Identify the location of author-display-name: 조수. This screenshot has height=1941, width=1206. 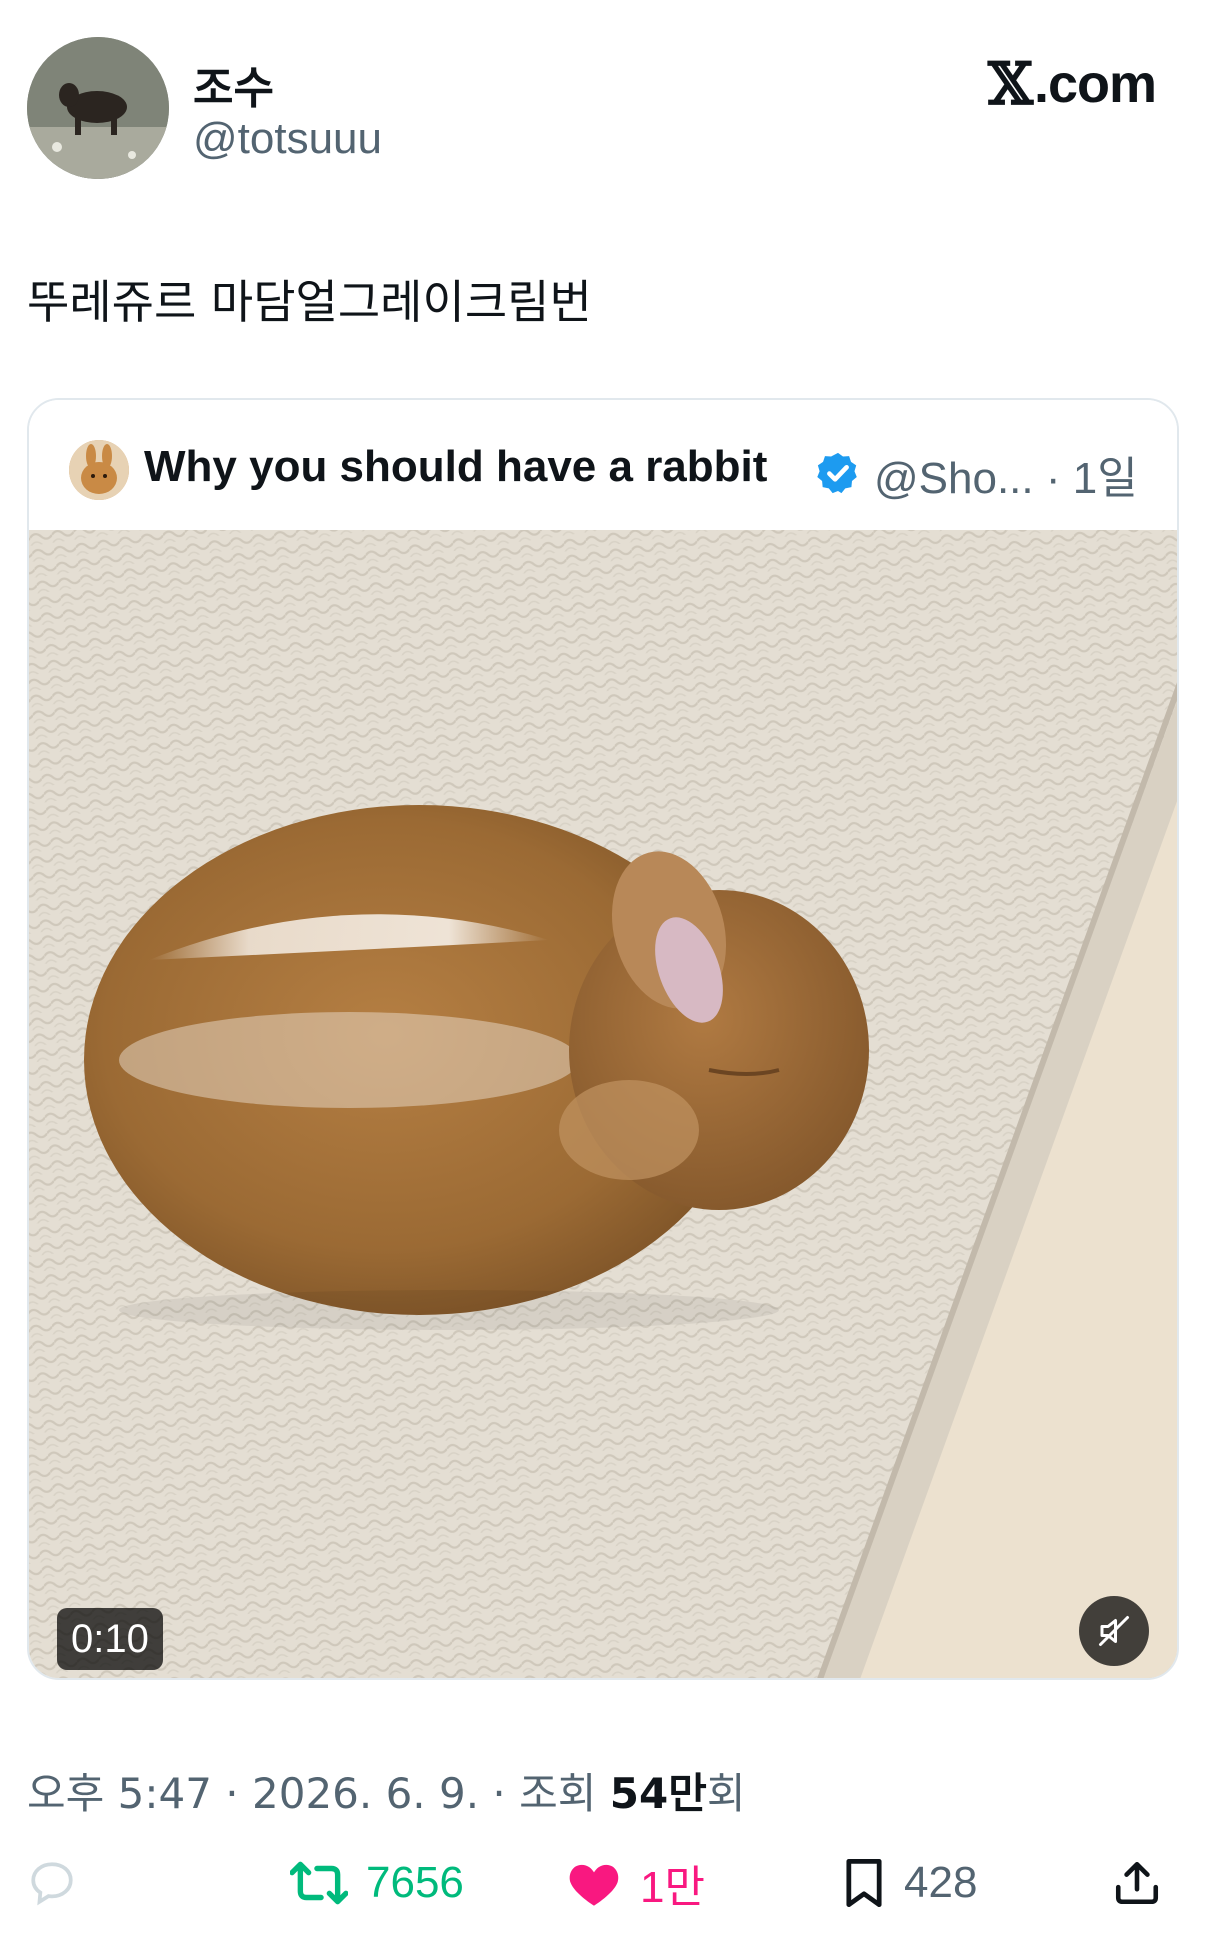
(233, 84).